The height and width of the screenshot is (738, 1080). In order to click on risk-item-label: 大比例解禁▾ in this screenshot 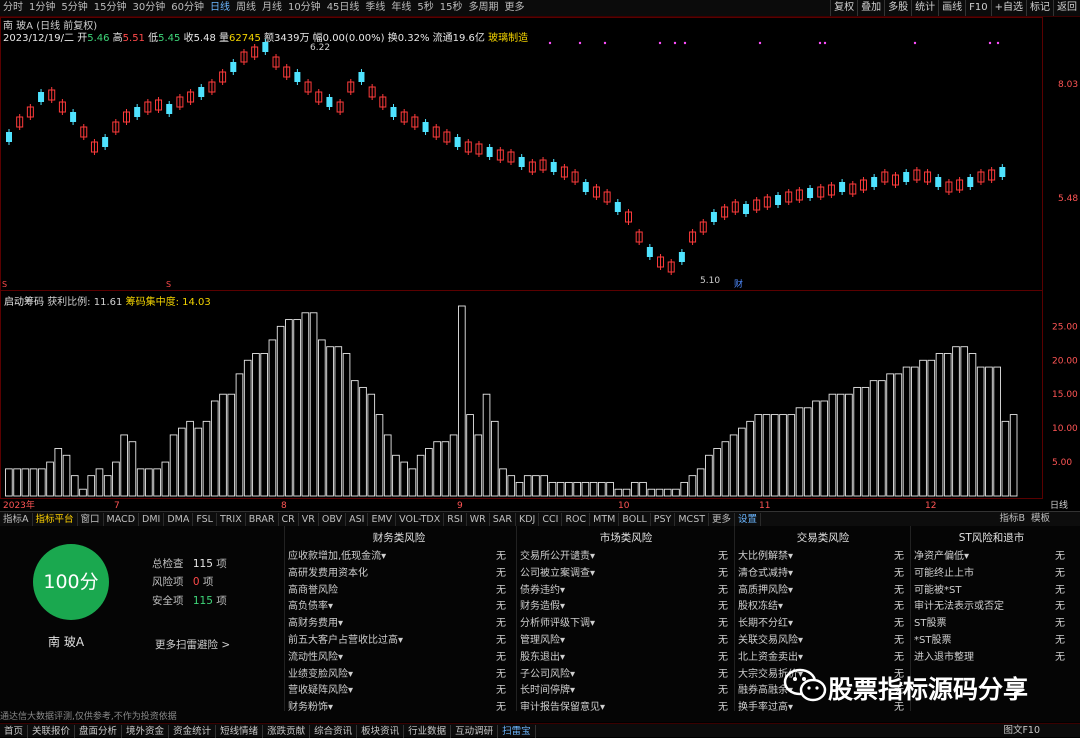, I will do `click(765, 554)`.